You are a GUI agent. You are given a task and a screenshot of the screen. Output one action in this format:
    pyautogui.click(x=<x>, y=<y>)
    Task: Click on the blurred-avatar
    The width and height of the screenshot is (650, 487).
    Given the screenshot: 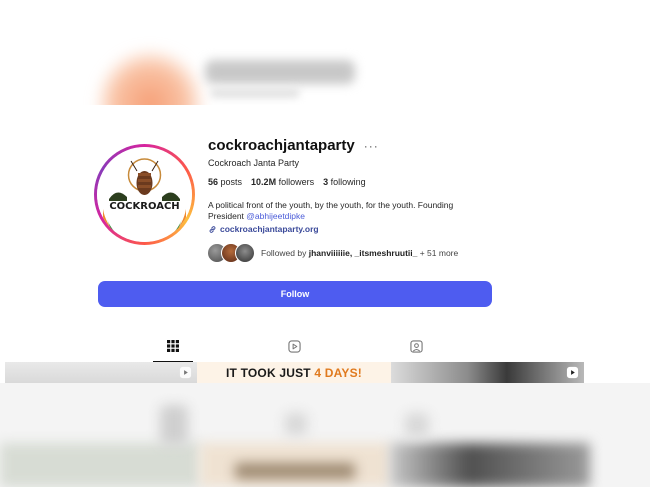 What is the action you would take?
    pyautogui.click(x=150, y=76)
    